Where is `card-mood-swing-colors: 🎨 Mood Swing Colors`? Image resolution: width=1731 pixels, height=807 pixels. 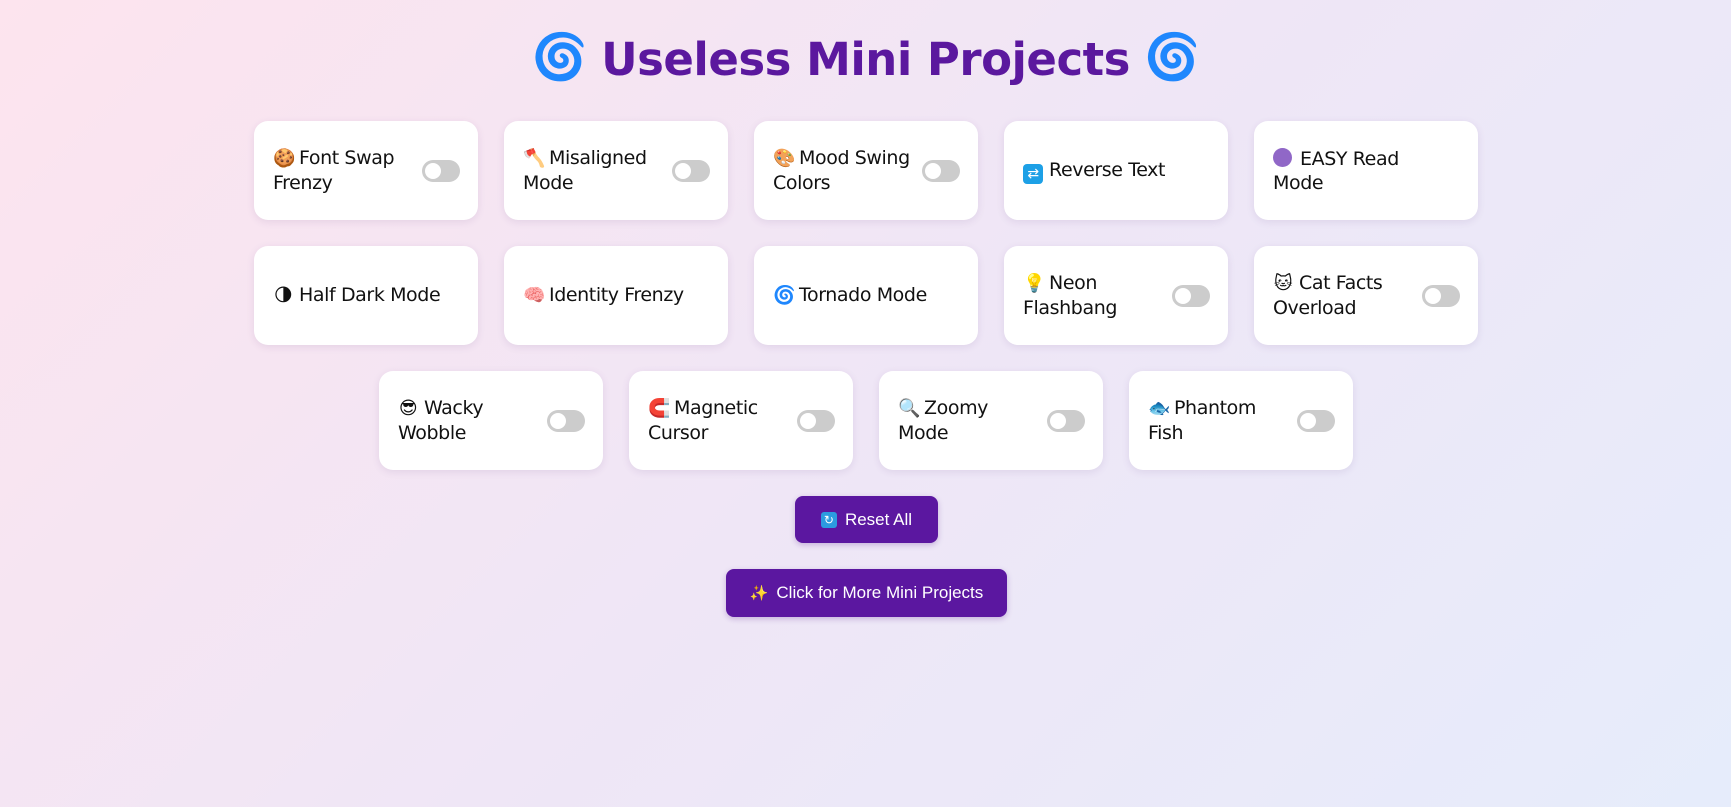 card-mood-swing-colors: 🎨 Mood Swing Colors is located at coordinates (866, 170).